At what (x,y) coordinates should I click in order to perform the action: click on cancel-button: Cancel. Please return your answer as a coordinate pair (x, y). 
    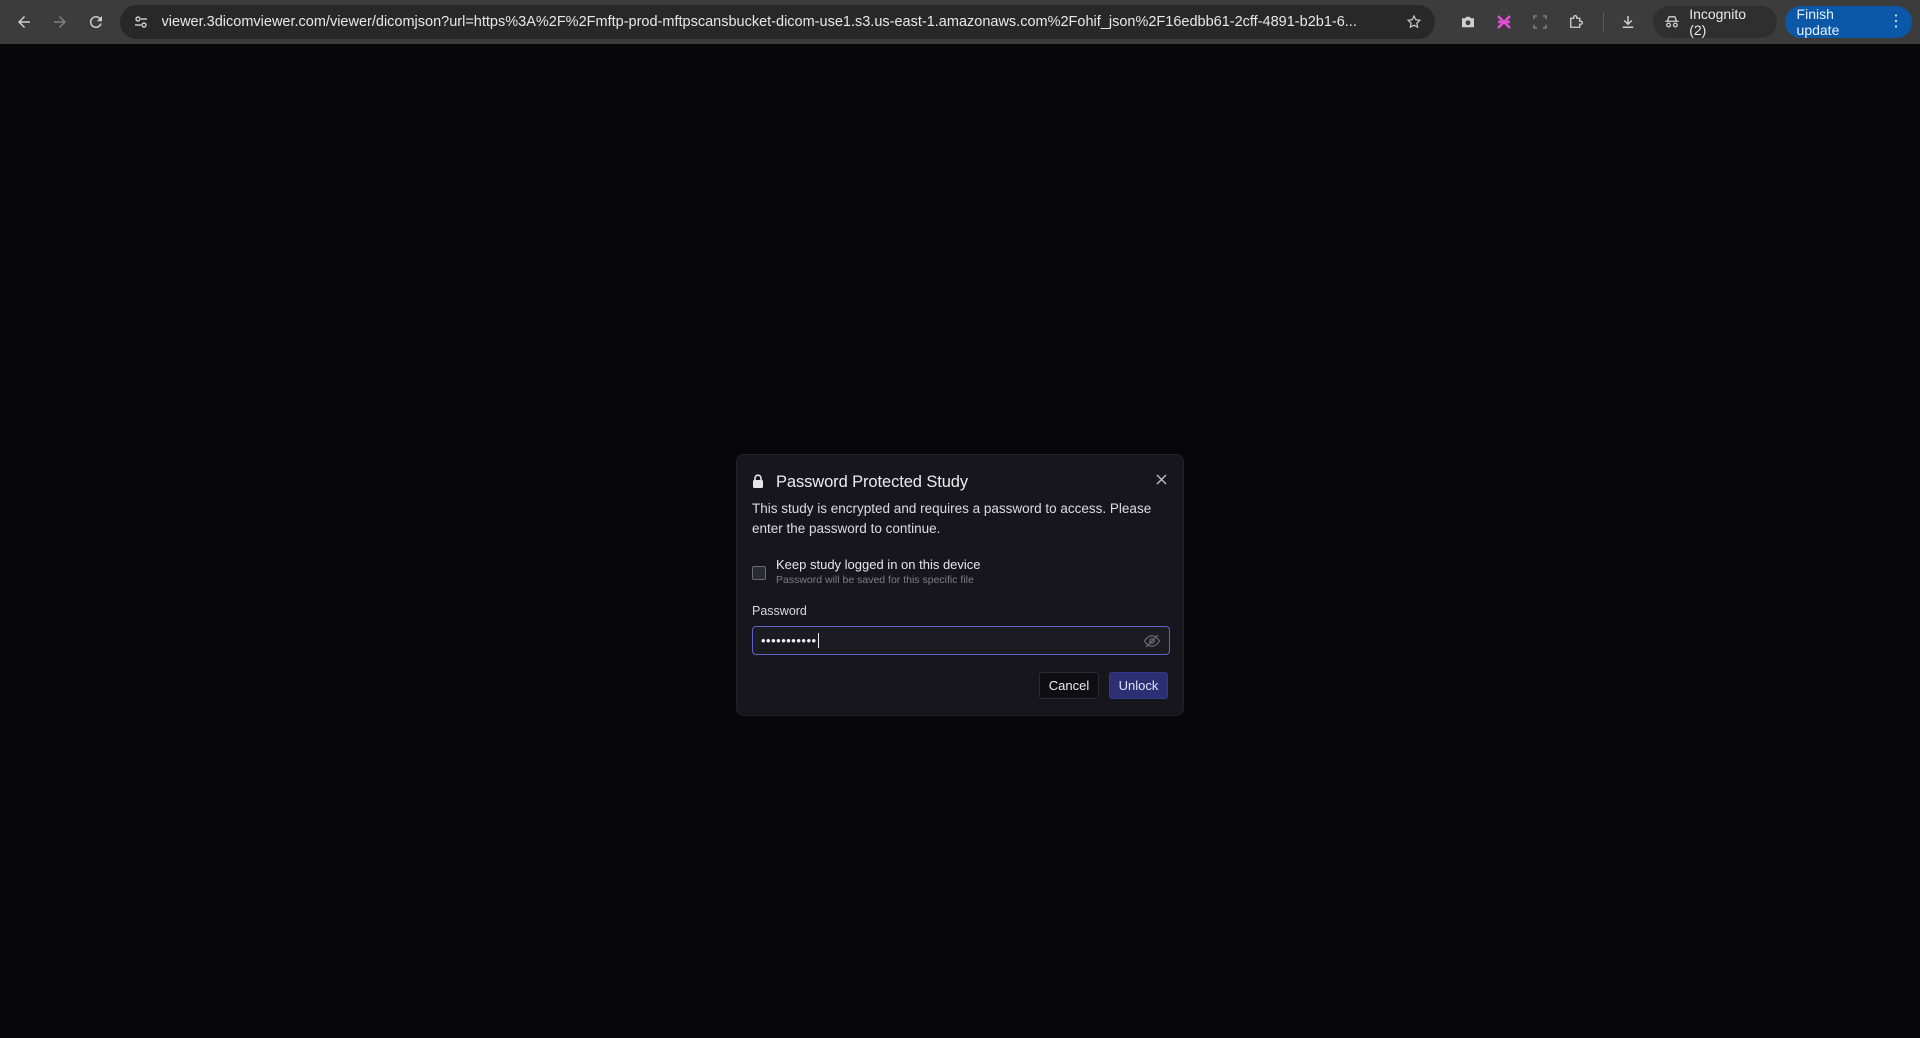
    Looking at the image, I should click on (1069, 685).